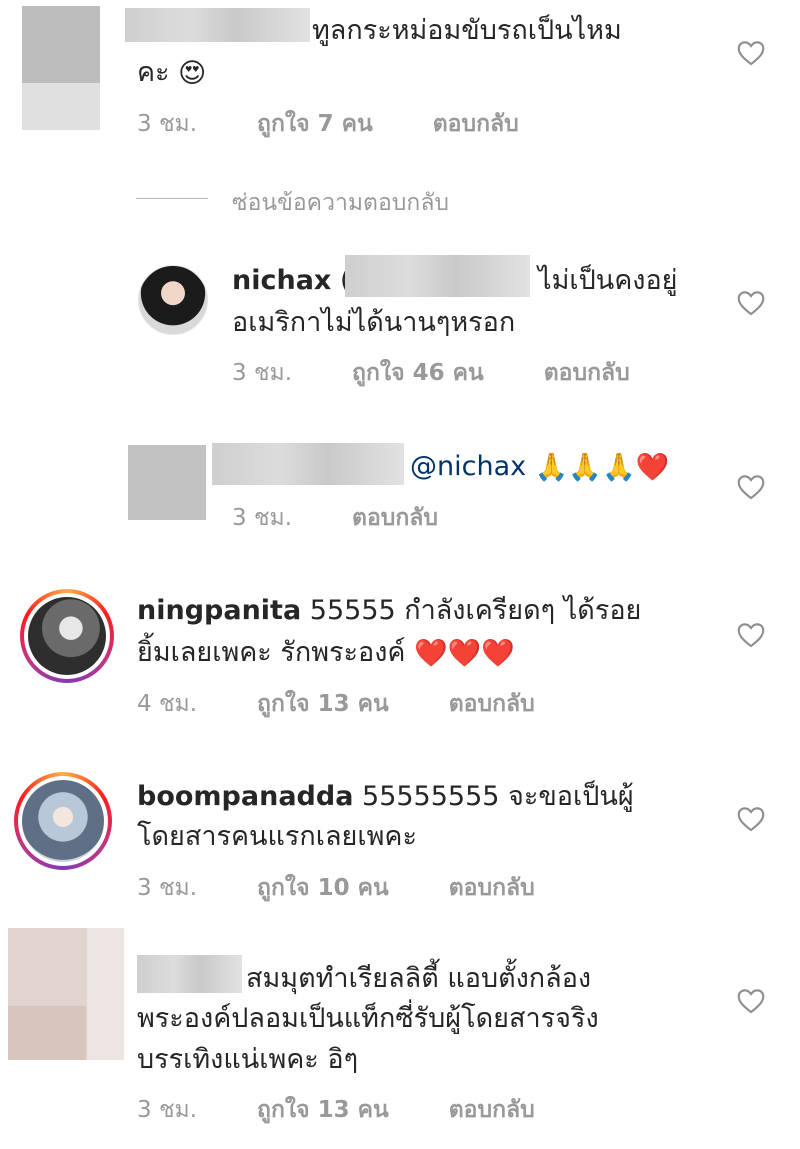 Image resolution: width=800 pixels, height=1149 pixels. Describe the element at coordinates (419, 978) in the screenshot. I see `comment-text: สมมุตทำเรียลลิตี้ แอบตั้งกล้อง` at that location.